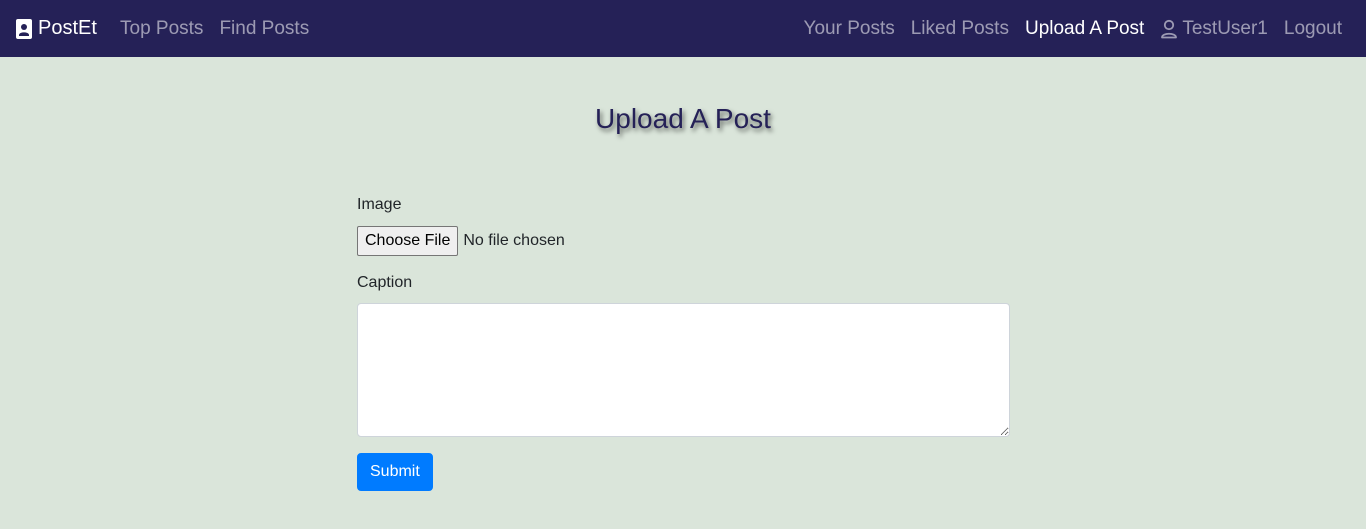 Image resolution: width=1366 pixels, height=529 pixels. Describe the element at coordinates (24, 28) in the screenshot. I see `contact-card-icon` at that location.